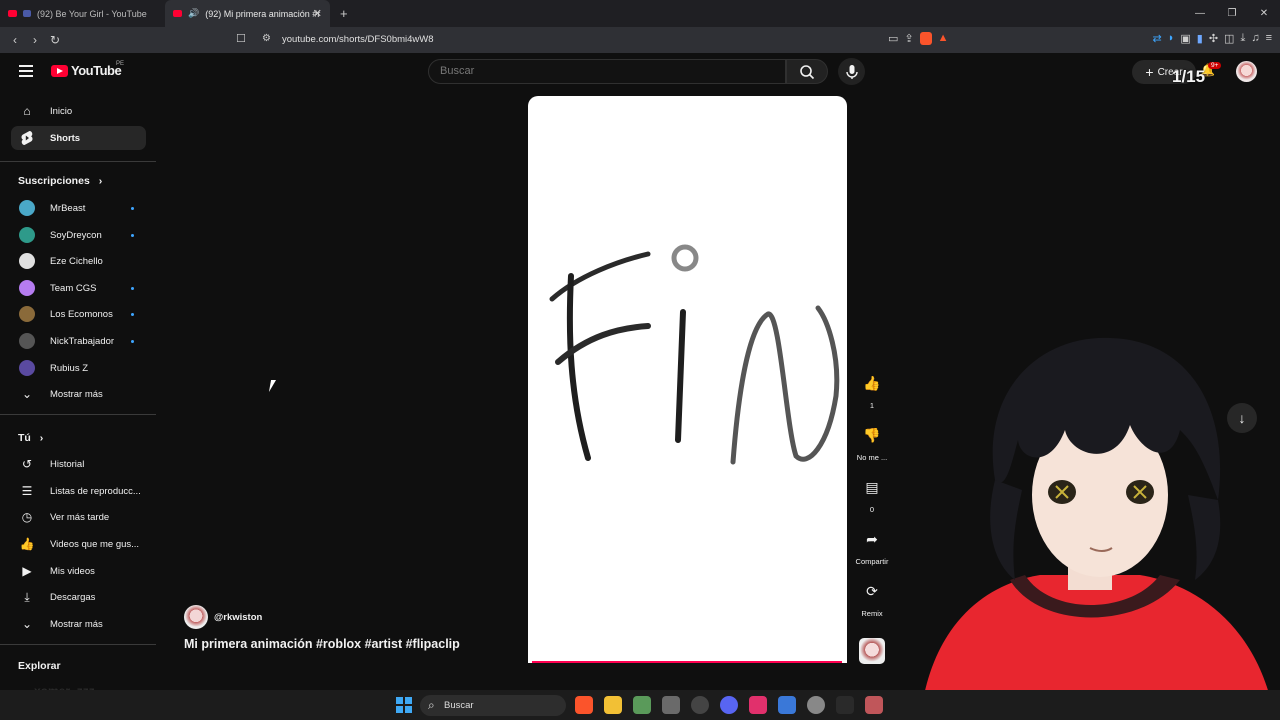 This screenshot has height=720, width=1280. Describe the element at coordinates (872, 561) in the screenshot. I see `share-label: Compartir` at that location.